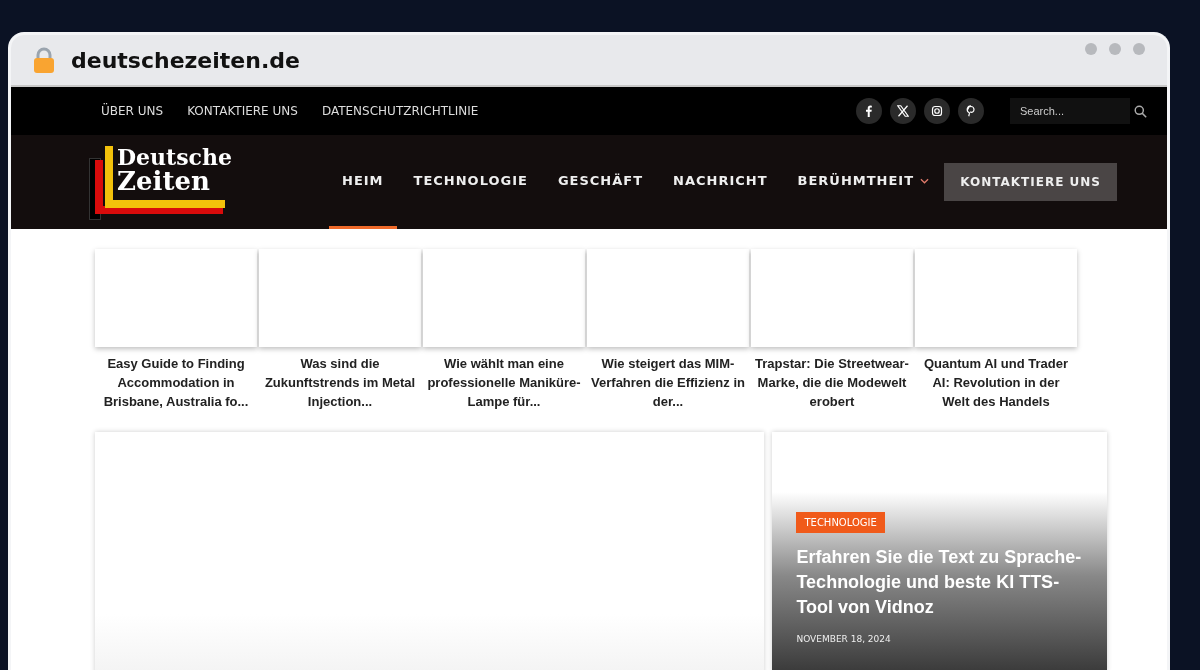  I want to click on nav-item: HEIM, so click(363, 182).